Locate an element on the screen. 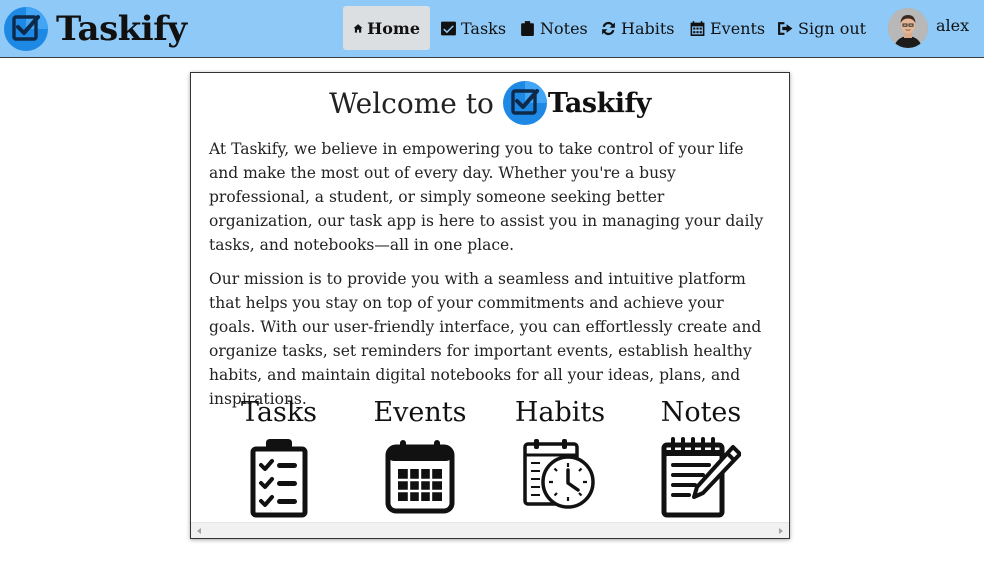  nav-notes-label: Notes is located at coordinates (564, 28).